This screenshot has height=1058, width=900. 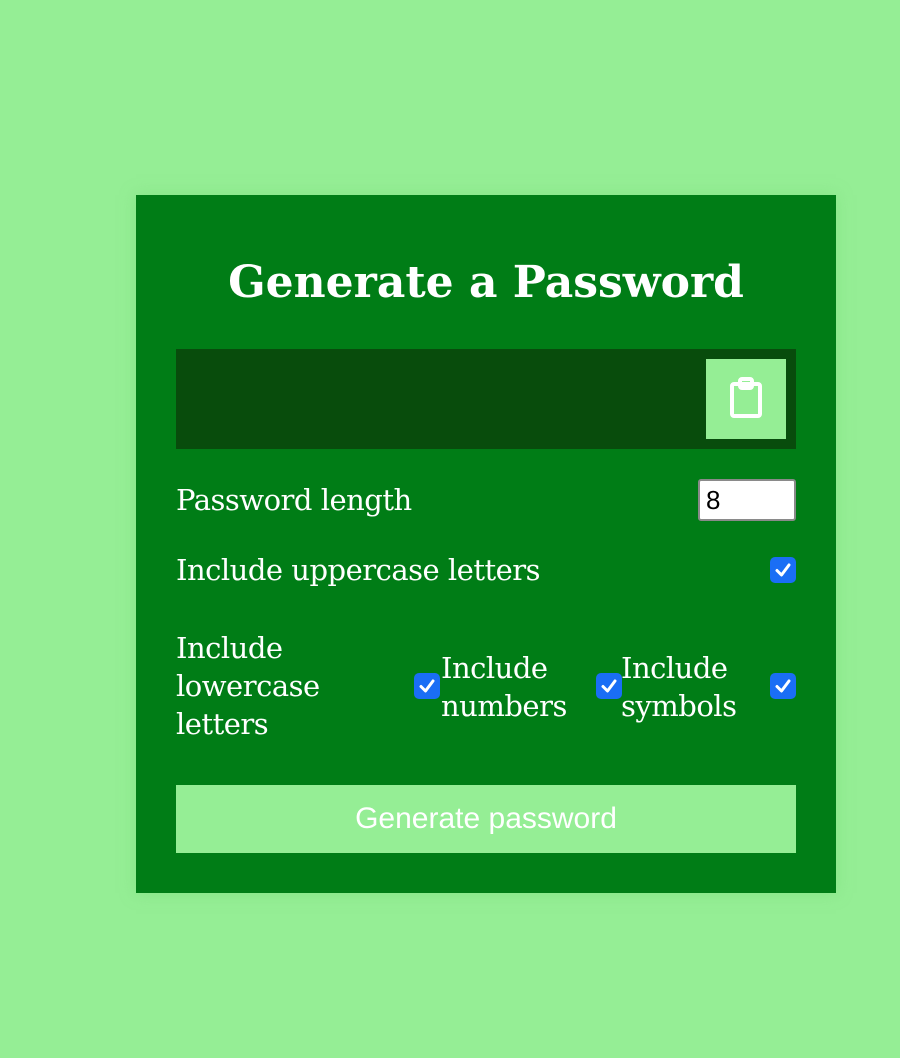 I want to click on clipboard-icon, so click(x=746, y=399).